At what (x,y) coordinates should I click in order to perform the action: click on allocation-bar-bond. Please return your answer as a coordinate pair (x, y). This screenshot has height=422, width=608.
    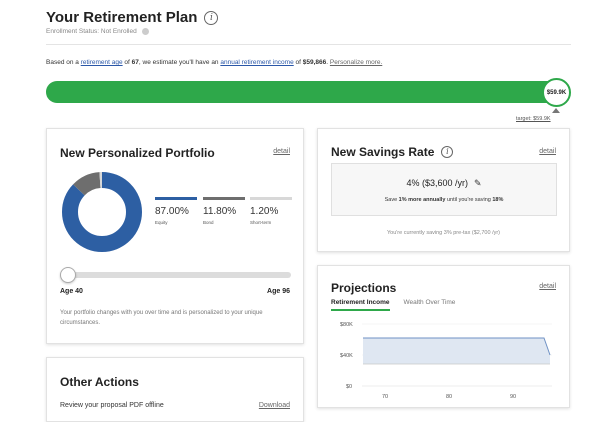
    Looking at the image, I should click on (224, 198).